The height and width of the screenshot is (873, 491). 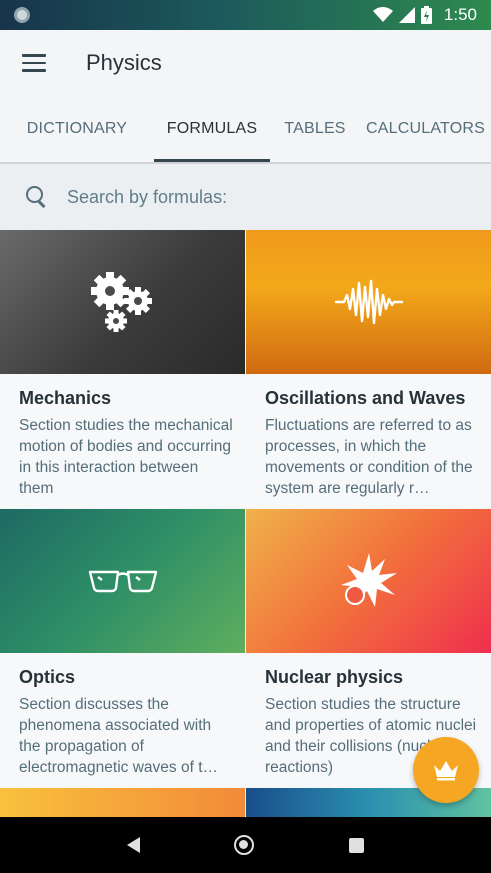 What do you see at coordinates (134, 845) in the screenshot?
I see `back-icon` at bounding box center [134, 845].